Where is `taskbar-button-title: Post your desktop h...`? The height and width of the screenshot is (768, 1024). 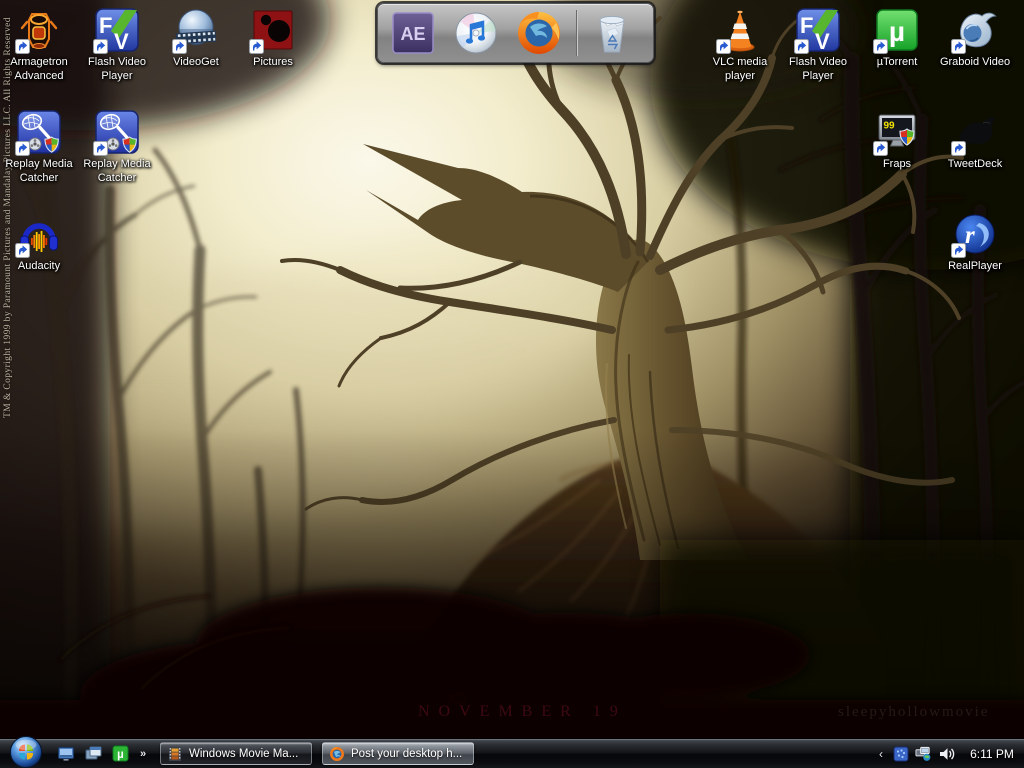
taskbar-button-title: Post your desktop h... is located at coordinates (407, 753).